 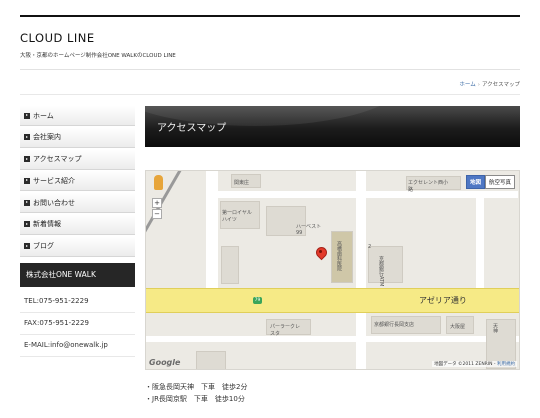 I want to click on nav-label: ブログ, so click(x=43, y=246).